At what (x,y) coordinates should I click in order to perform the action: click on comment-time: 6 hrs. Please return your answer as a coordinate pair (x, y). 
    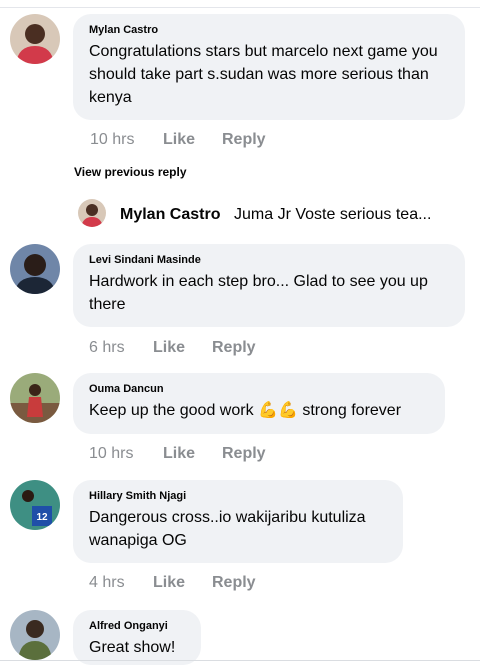
    Looking at the image, I should click on (107, 347).